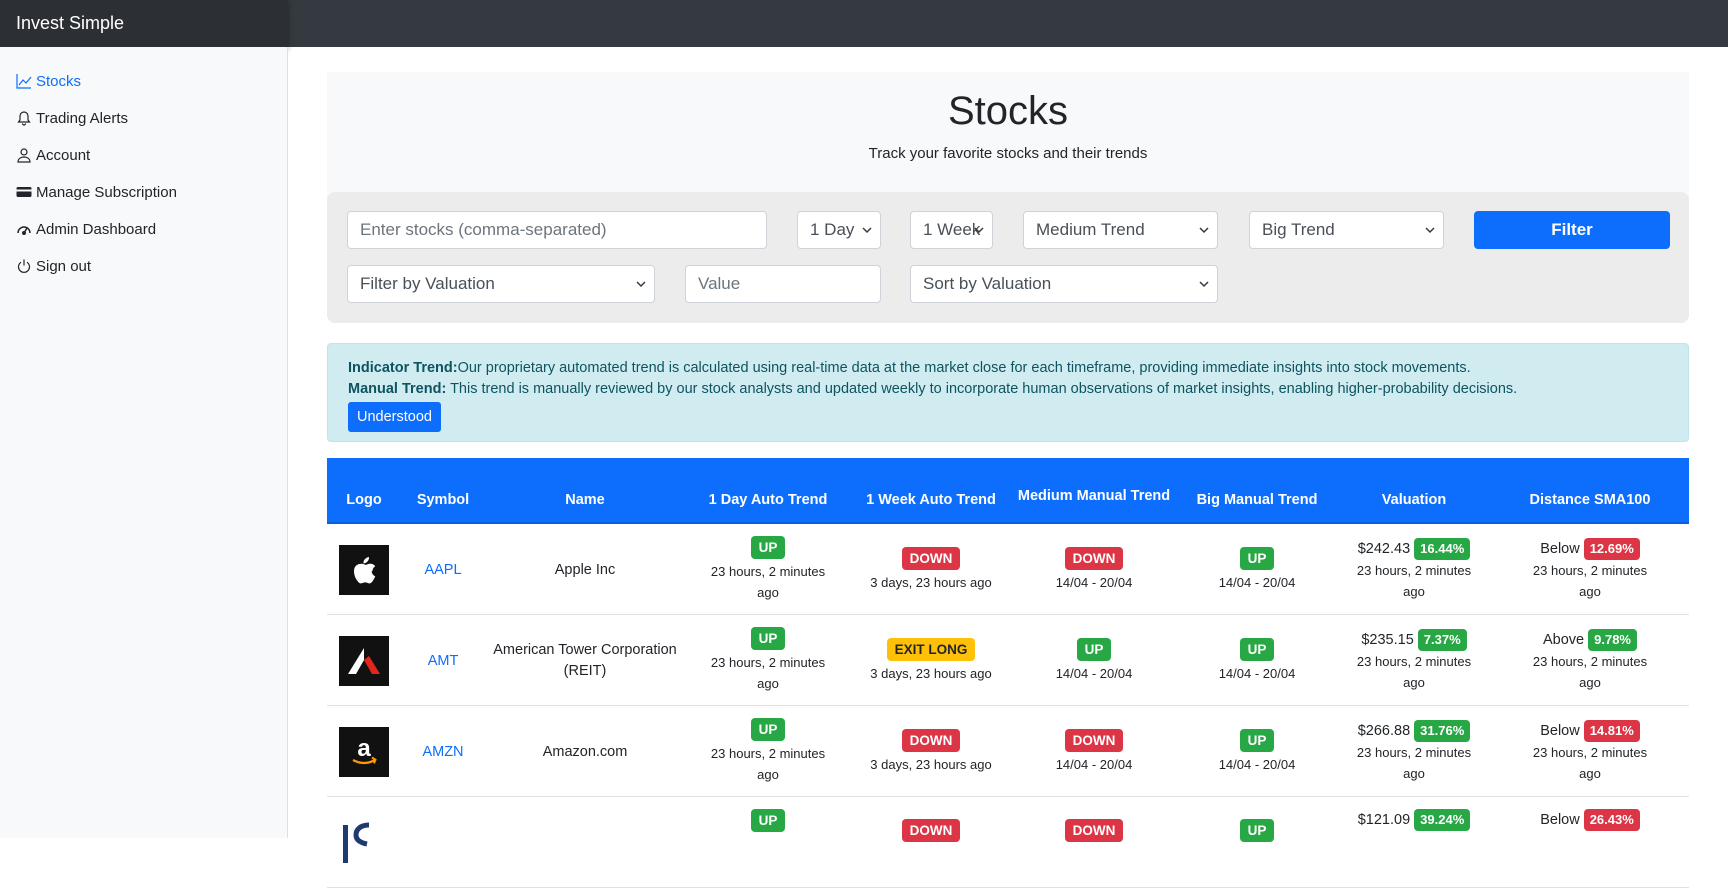 The height and width of the screenshot is (888, 1728). I want to click on manual-trend-label: Manual Trend:, so click(397, 389).